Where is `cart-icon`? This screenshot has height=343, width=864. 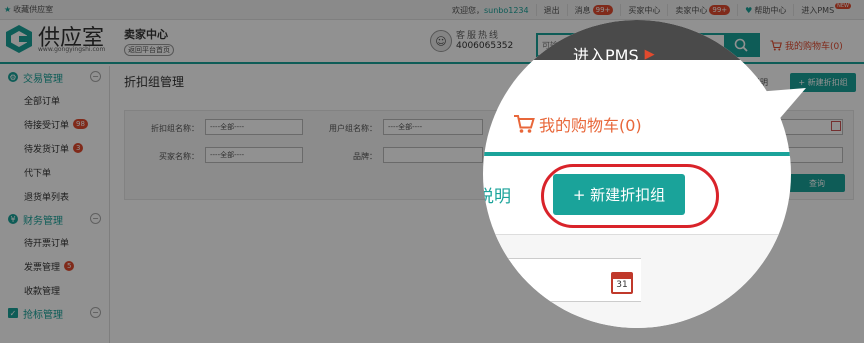 cart-icon is located at coordinates (524, 124).